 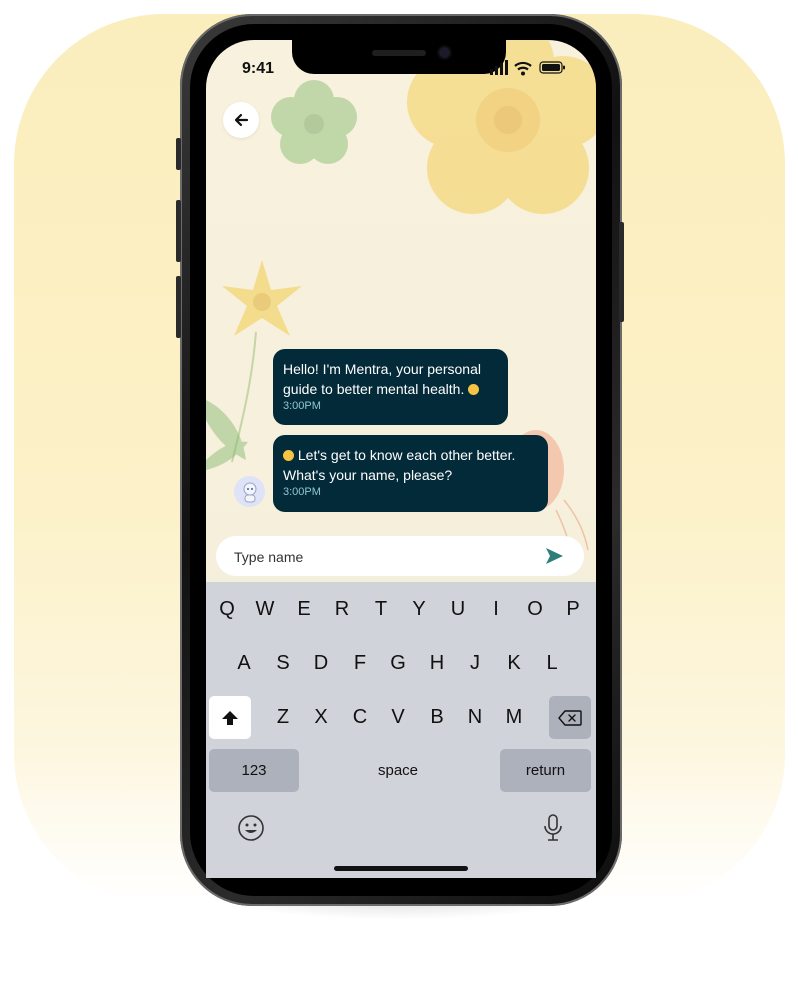 What do you see at coordinates (545, 770) in the screenshot?
I see `return-key: return` at bounding box center [545, 770].